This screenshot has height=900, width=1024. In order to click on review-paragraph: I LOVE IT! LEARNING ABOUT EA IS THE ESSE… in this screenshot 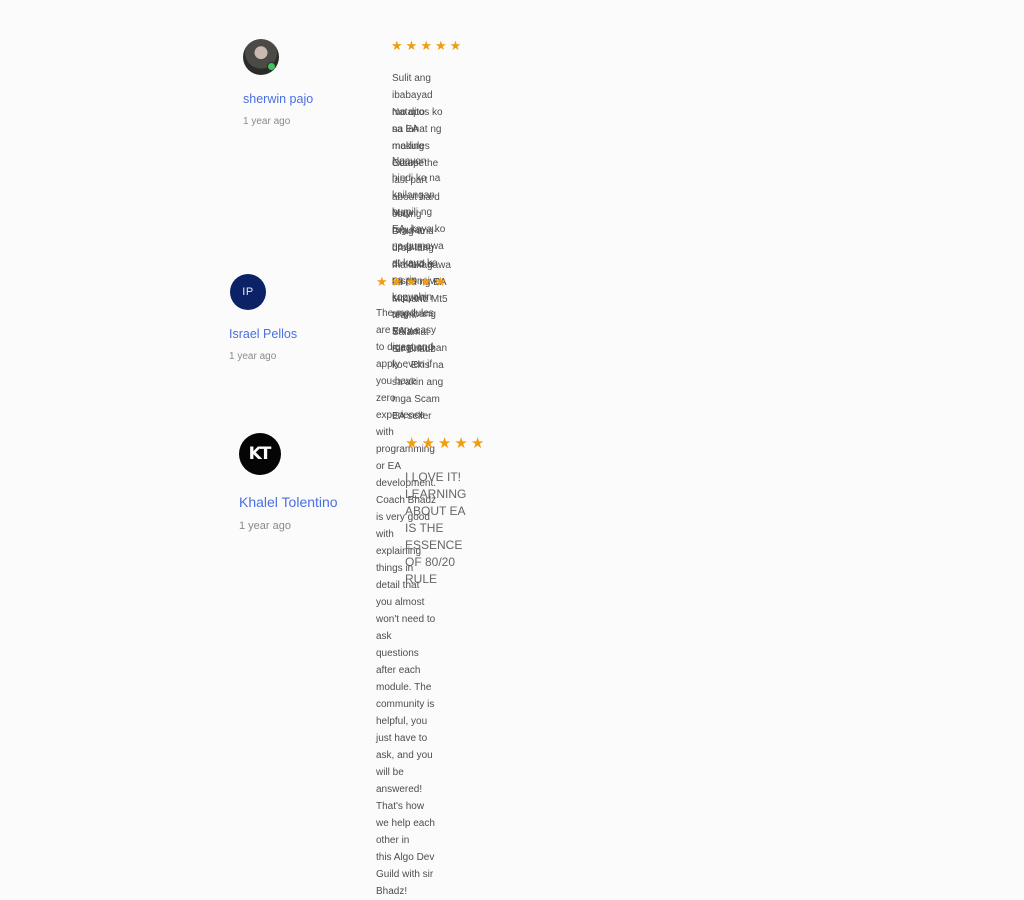, I will do `click(436, 528)`.